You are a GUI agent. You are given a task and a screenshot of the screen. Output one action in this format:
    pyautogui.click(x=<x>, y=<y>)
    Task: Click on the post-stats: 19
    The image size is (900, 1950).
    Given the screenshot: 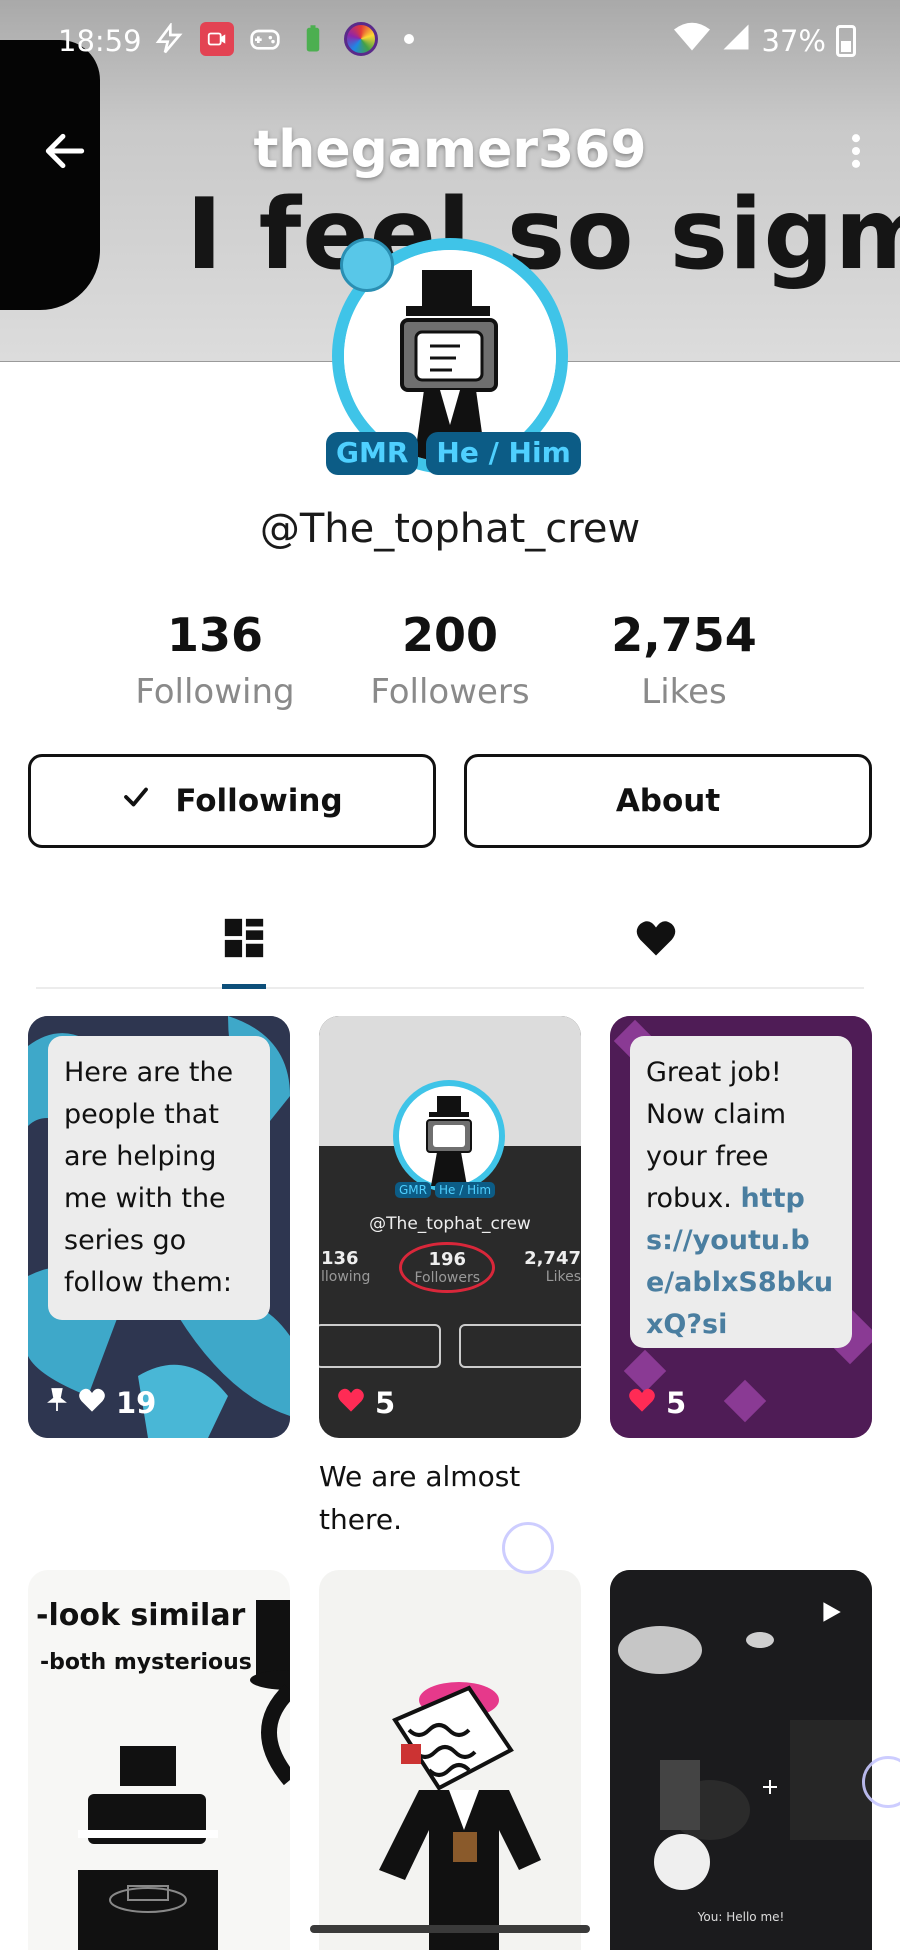 What is the action you would take?
    pyautogui.click(x=101, y=1403)
    